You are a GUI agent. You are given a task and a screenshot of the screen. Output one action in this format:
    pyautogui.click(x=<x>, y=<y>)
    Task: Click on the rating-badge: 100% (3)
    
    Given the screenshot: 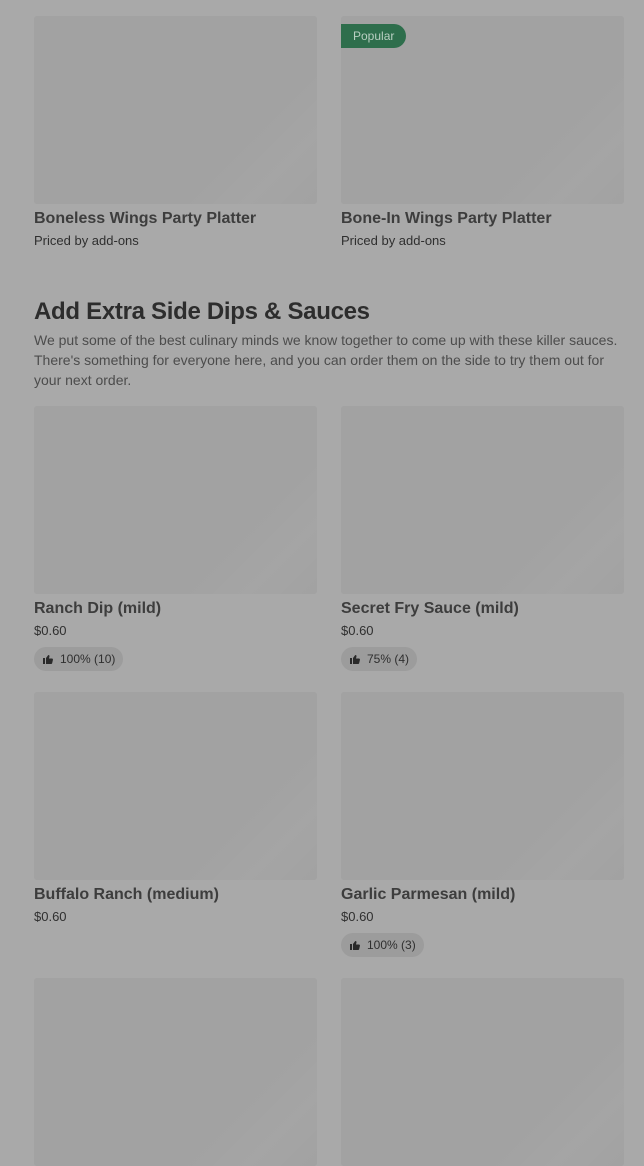 What is the action you would take?
    pyautogui.click(x=382, y=945)
    